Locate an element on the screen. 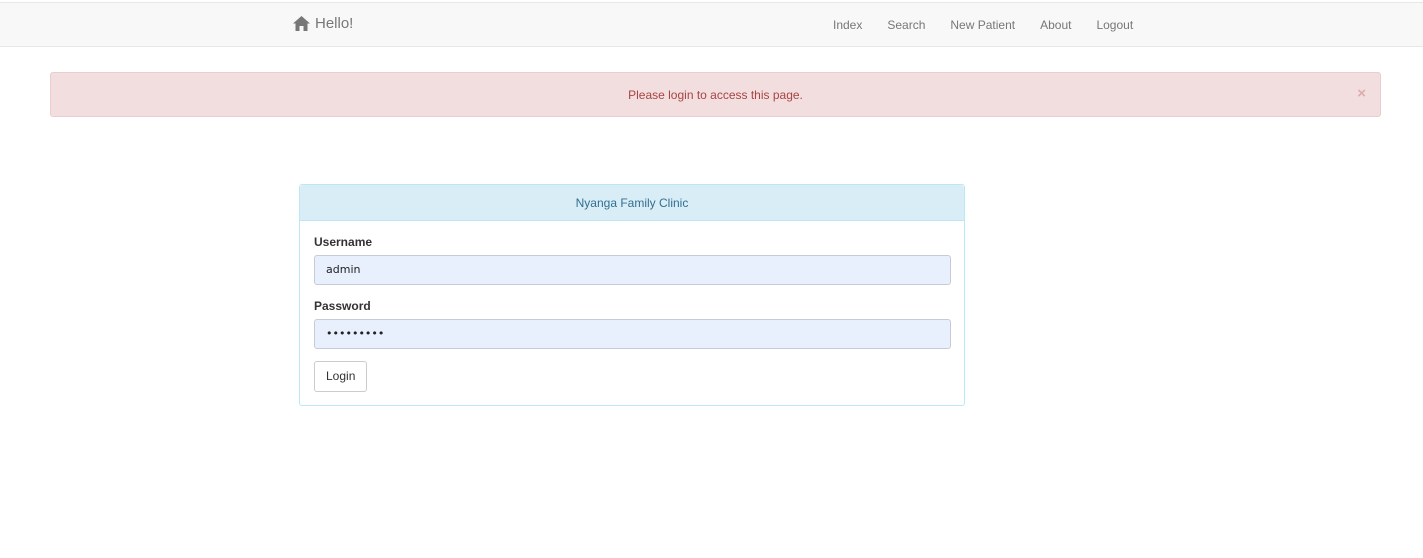 The image size is (1423, 558). brand-link: Hello! is located at coordinates (323, 23).